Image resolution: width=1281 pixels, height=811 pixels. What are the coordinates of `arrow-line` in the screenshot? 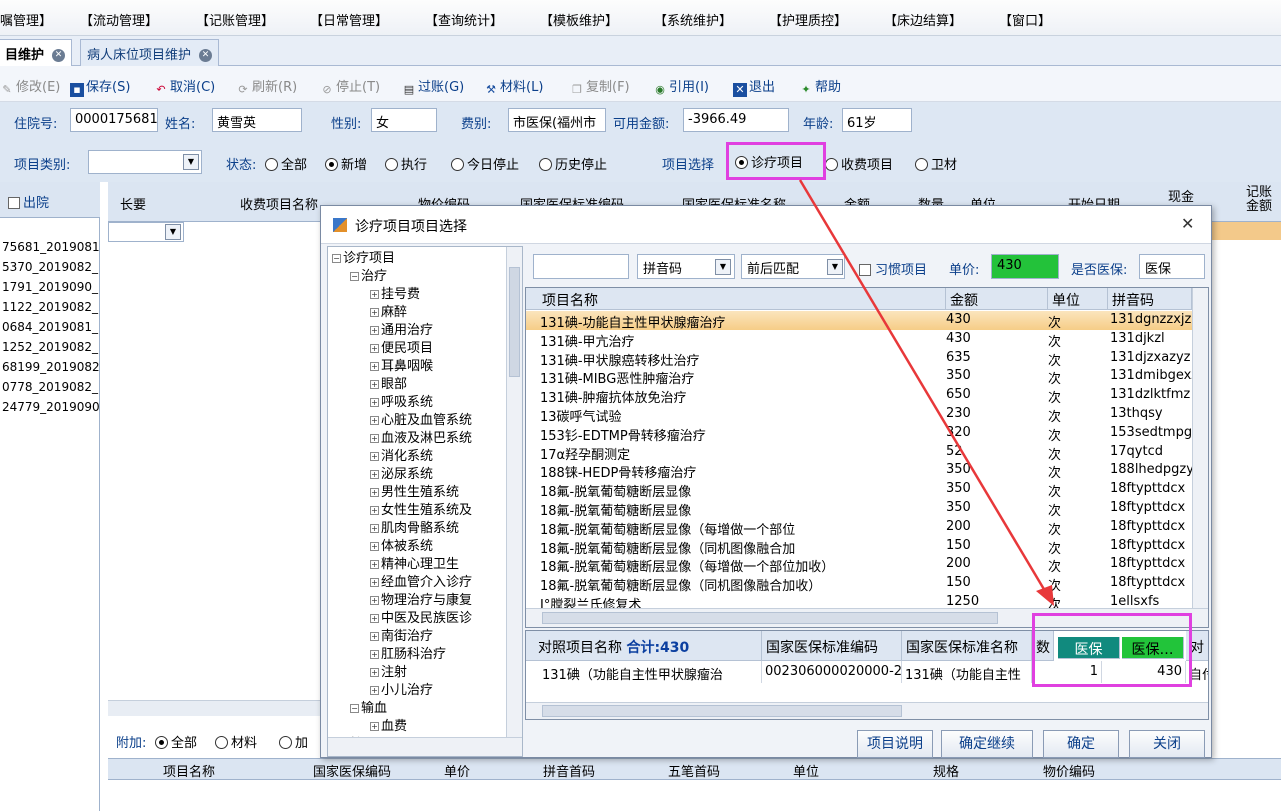 It's located at (924, 388).